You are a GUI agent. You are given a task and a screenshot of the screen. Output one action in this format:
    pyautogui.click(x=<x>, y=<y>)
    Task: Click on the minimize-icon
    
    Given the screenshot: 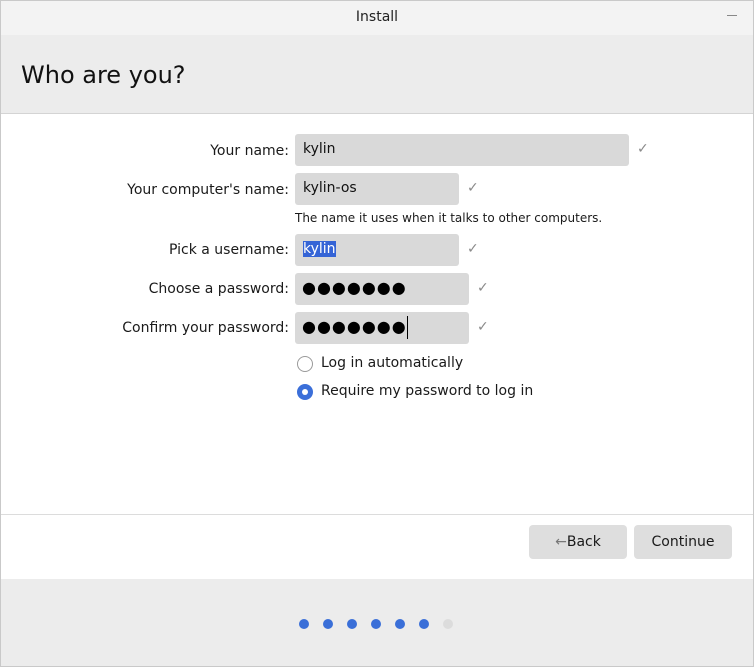 What is the action you would take?
    pyautogui.click(x=732, y=15)
    